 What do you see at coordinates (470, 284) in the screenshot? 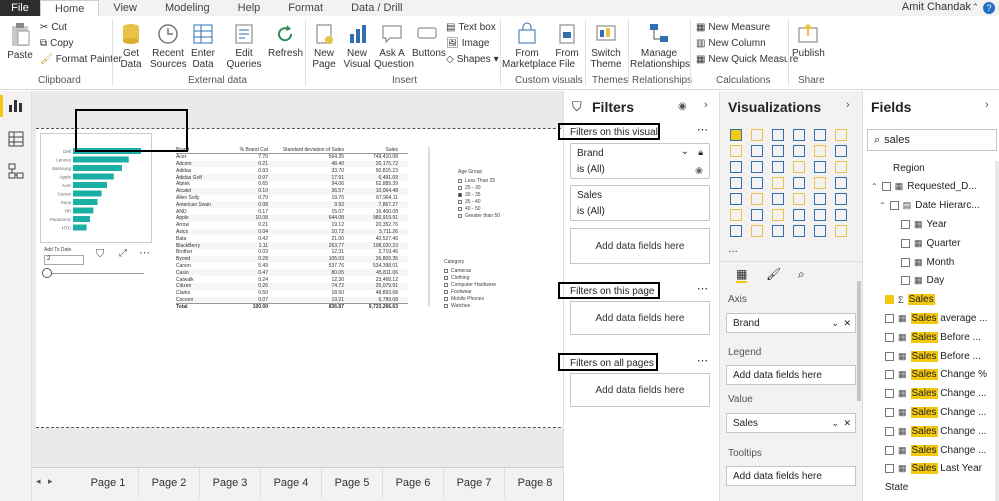
I see `slicer-item: Computer Hardware` at bounding box center [470, 284].